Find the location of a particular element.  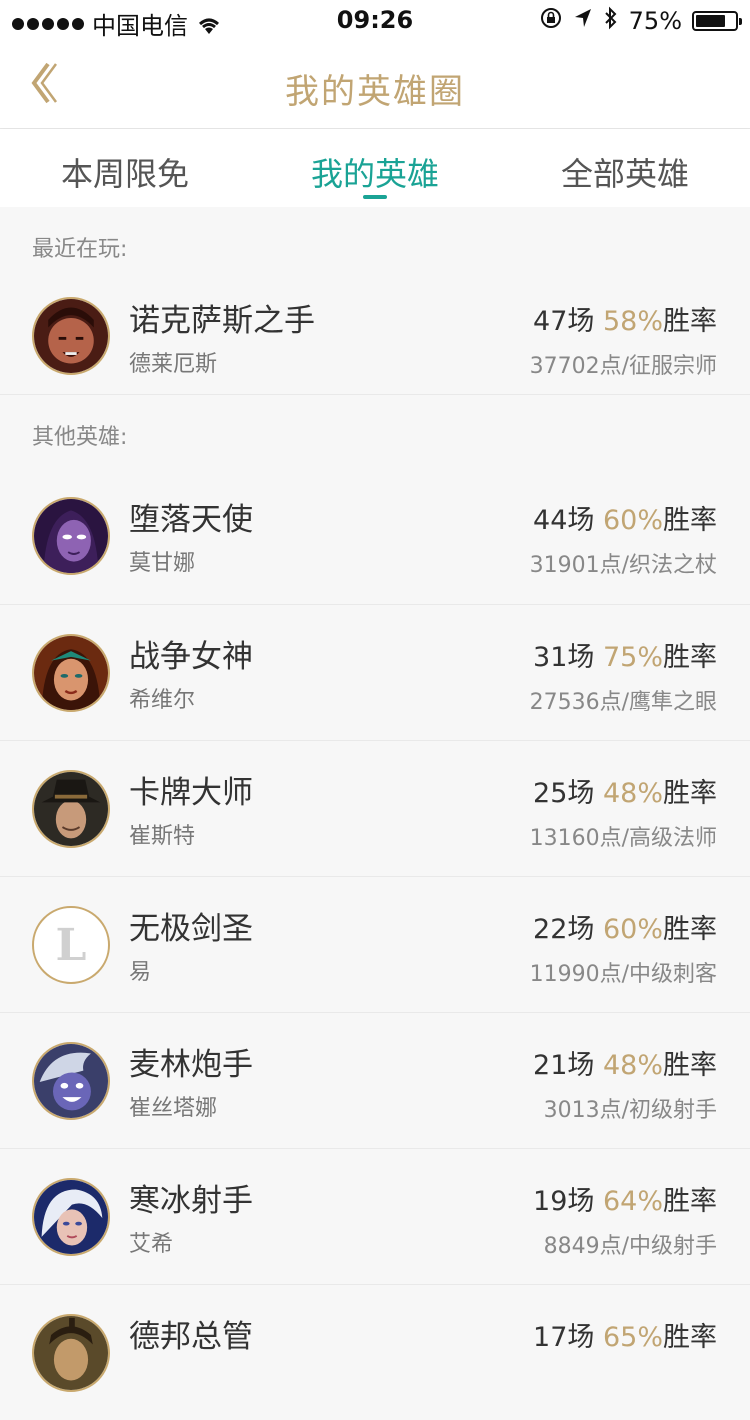

hero-name: 寒冰射手 is located at coordinates (191, 1201).